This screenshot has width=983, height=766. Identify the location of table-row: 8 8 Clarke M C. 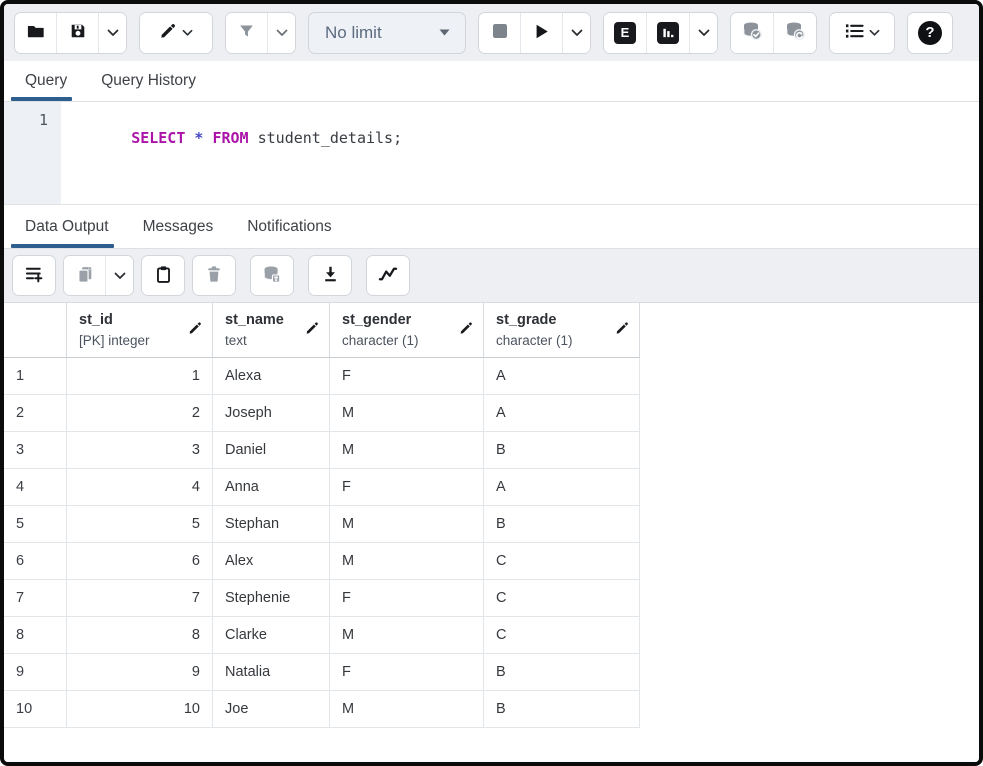
(491, 635).